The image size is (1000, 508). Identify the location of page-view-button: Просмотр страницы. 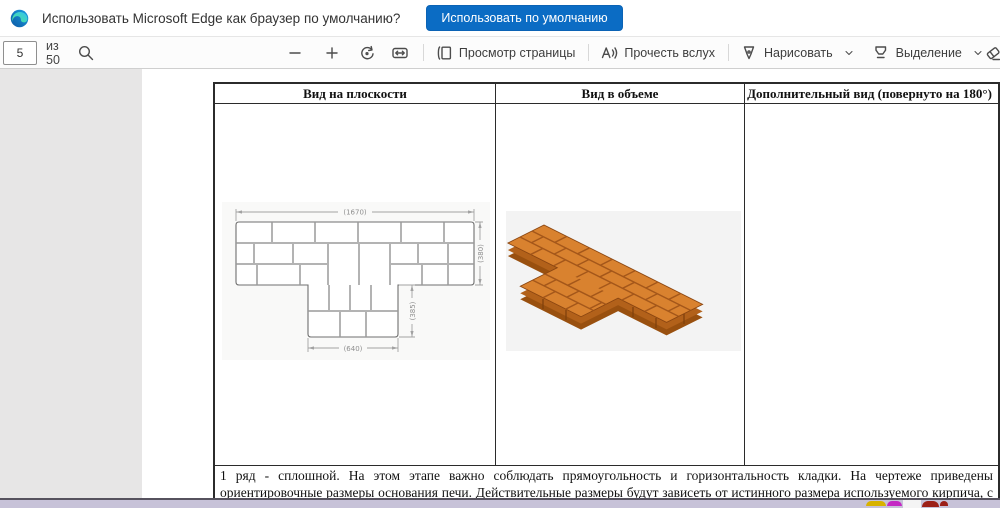
(505, 53).